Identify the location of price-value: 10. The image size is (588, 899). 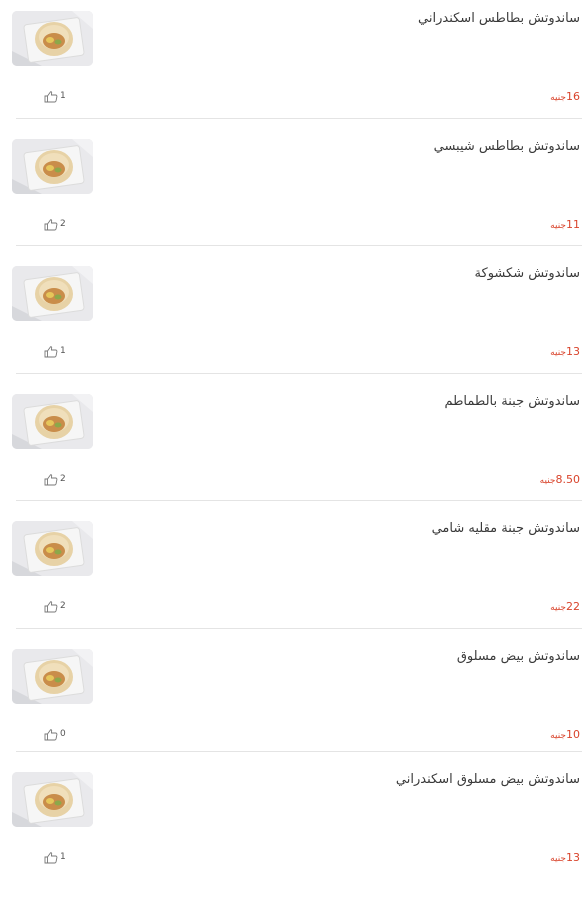
(573, 734).